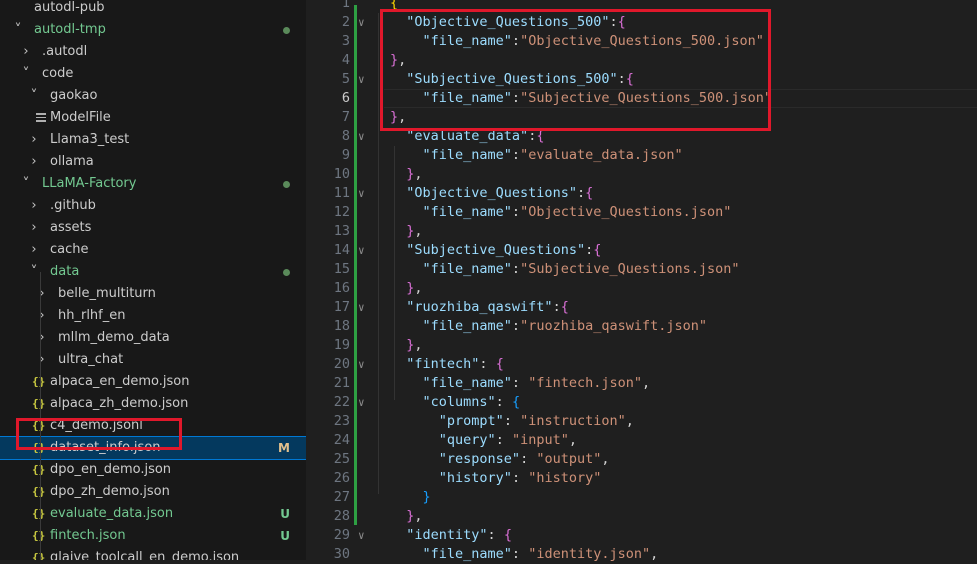 Image resolution: width=977 pixels, height=564 pixels. Describe the element at coordinates (153, 338) in the screenshot. I see `tree-item: › mllm_demo_data` at that location.